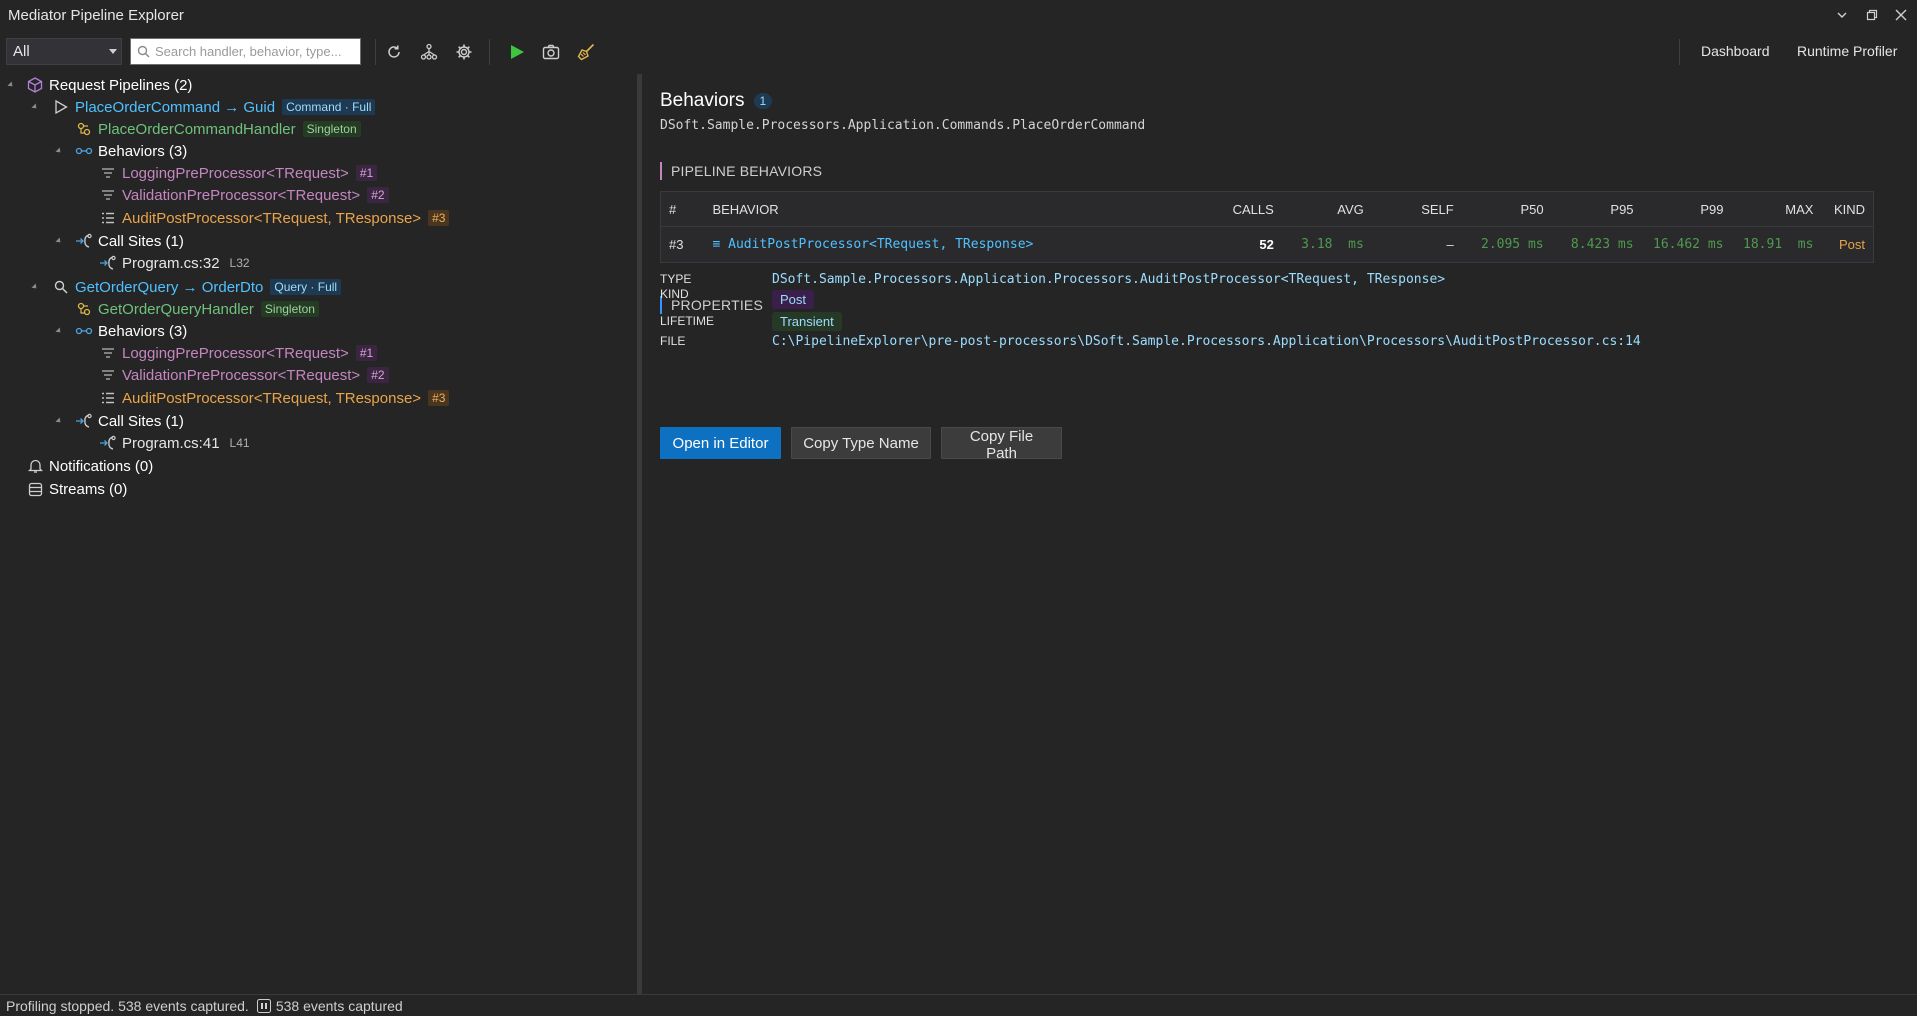 Image resolution: width=1917 pixels, height=1016 pixels. I want to click on search-input, so click(250, 51).